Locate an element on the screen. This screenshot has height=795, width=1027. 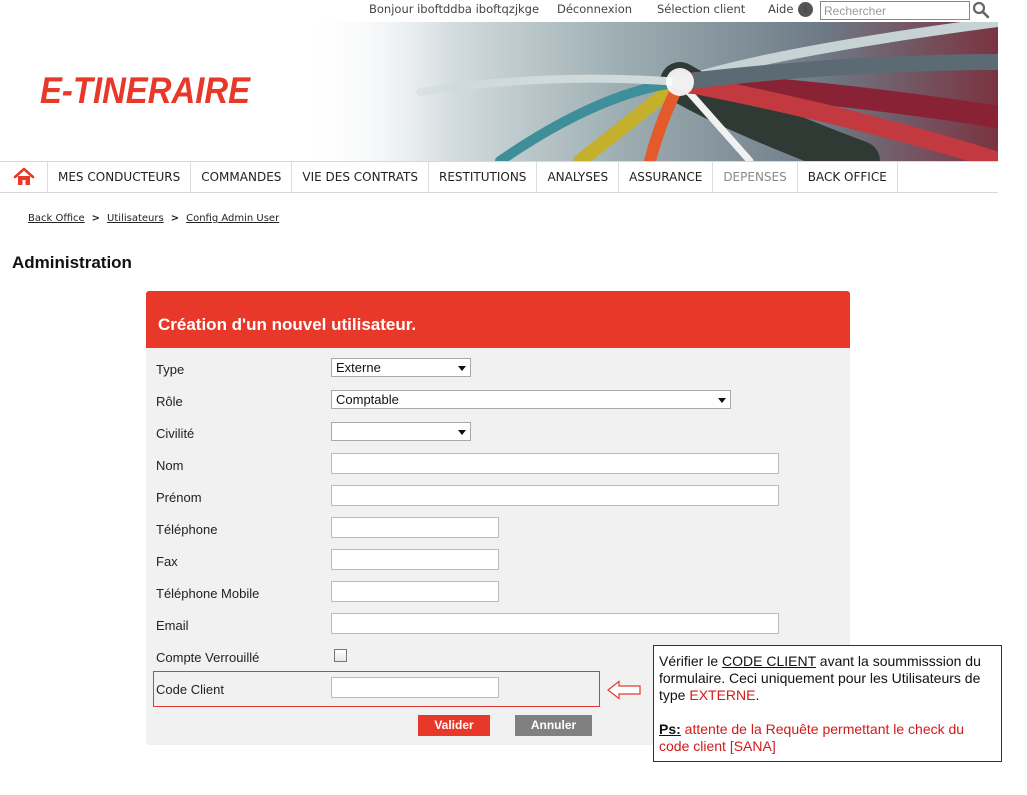
info-icon: i is located at coordinates (805, 9).